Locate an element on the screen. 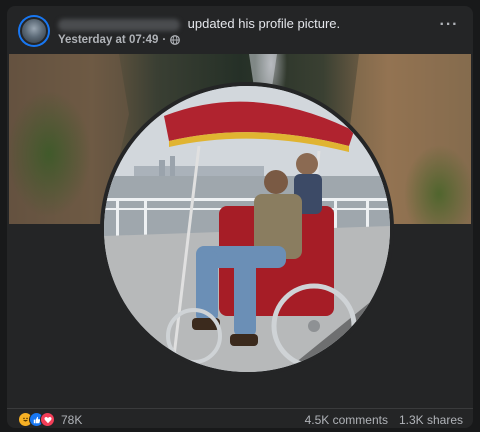 The width and height of the screenshot is (480, 432). post-title-line: updated his profile picture. is located at coordinates (199, 23).